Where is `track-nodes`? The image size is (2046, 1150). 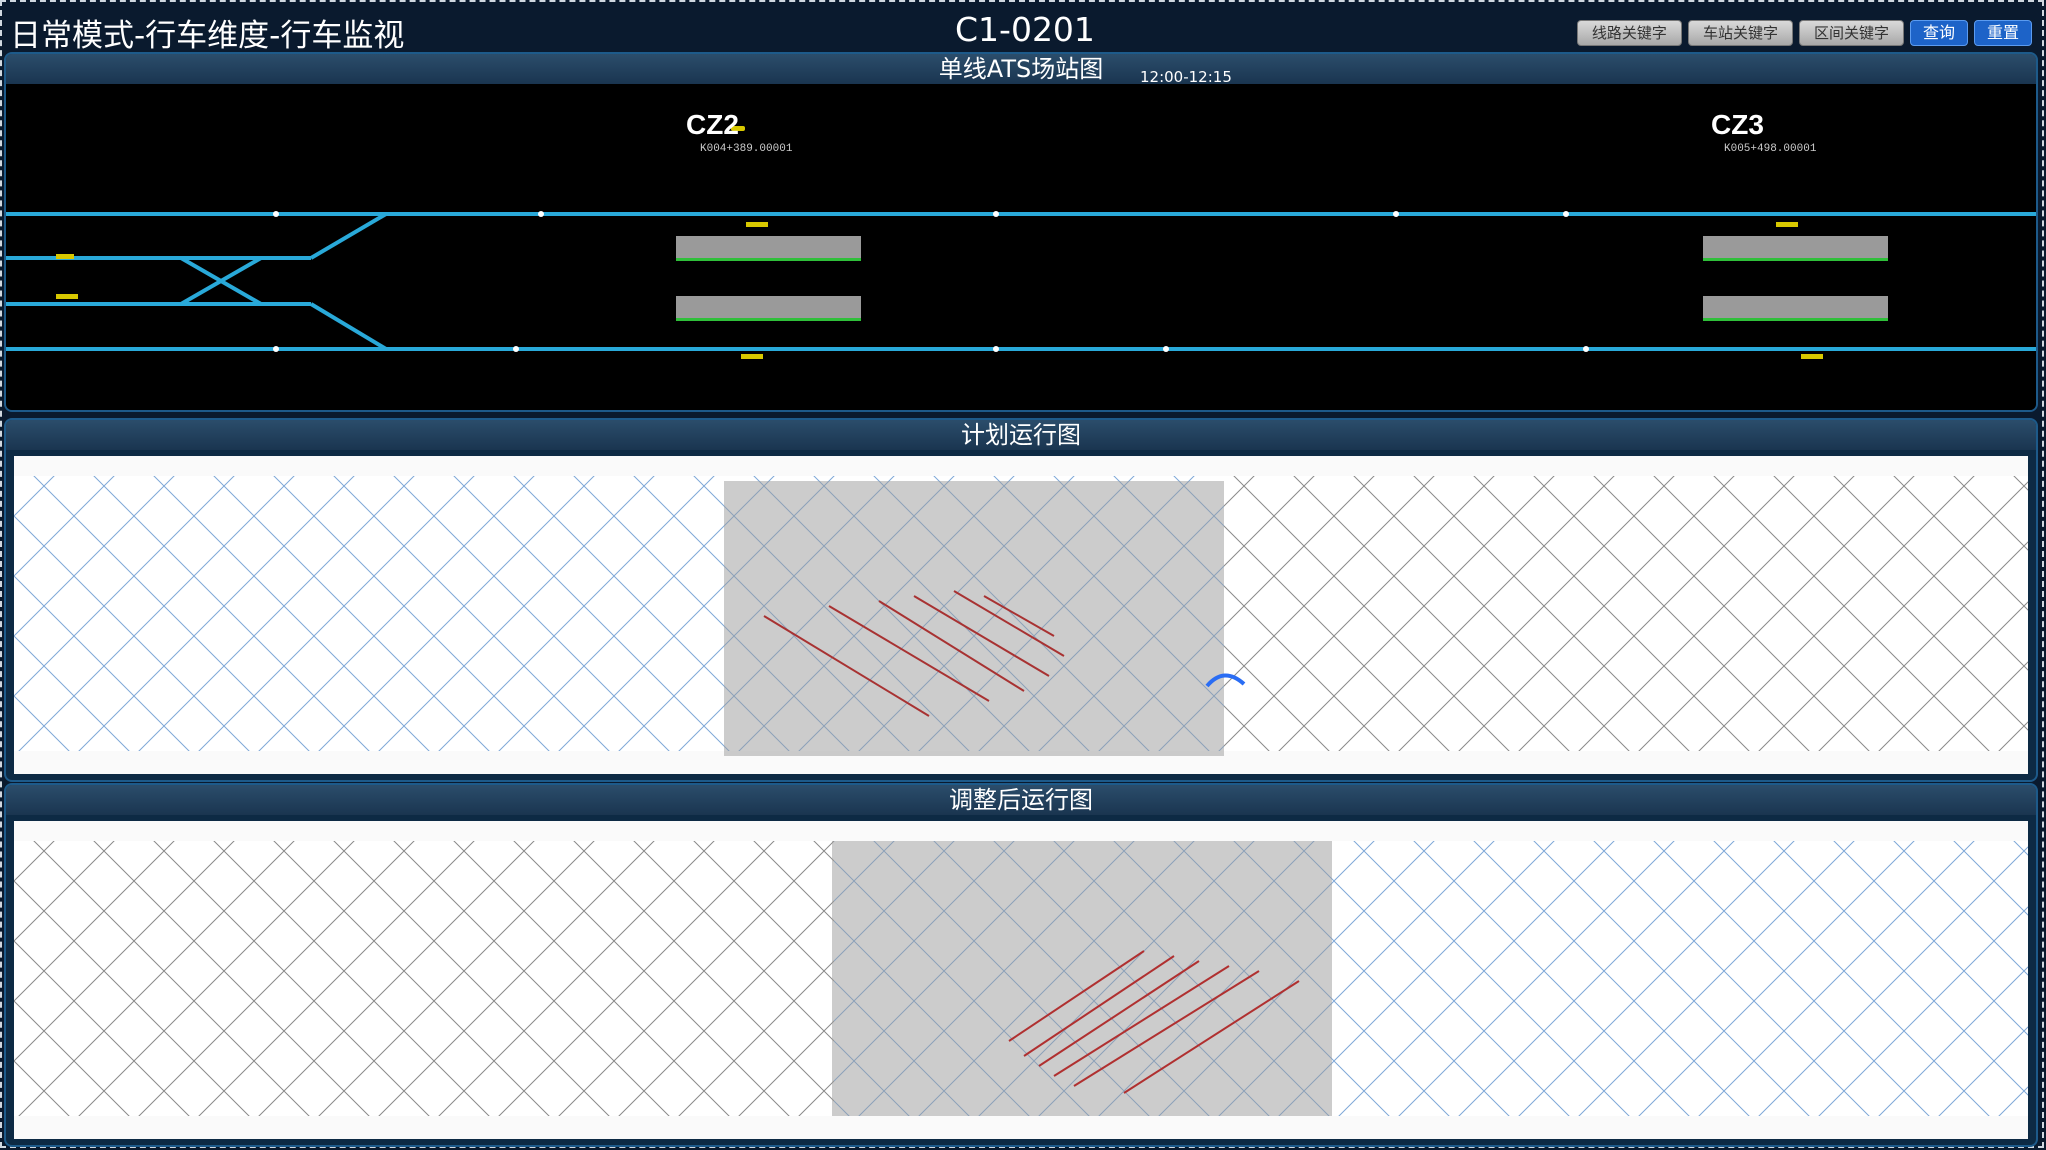
track-nodes is located at coordinates (931, 281).